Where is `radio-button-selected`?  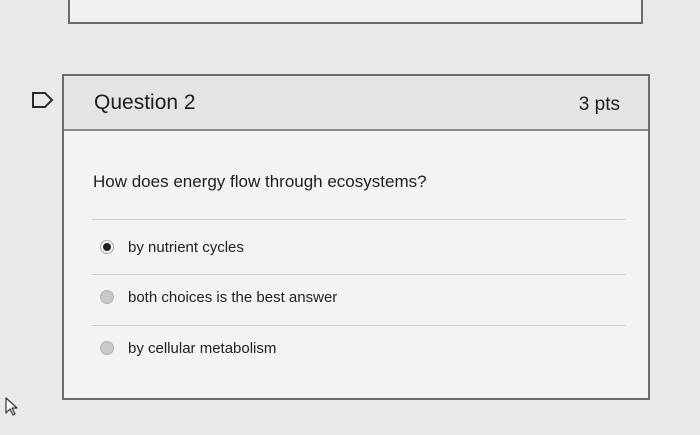 radio-button-selected is located at coordinates (107, 247).